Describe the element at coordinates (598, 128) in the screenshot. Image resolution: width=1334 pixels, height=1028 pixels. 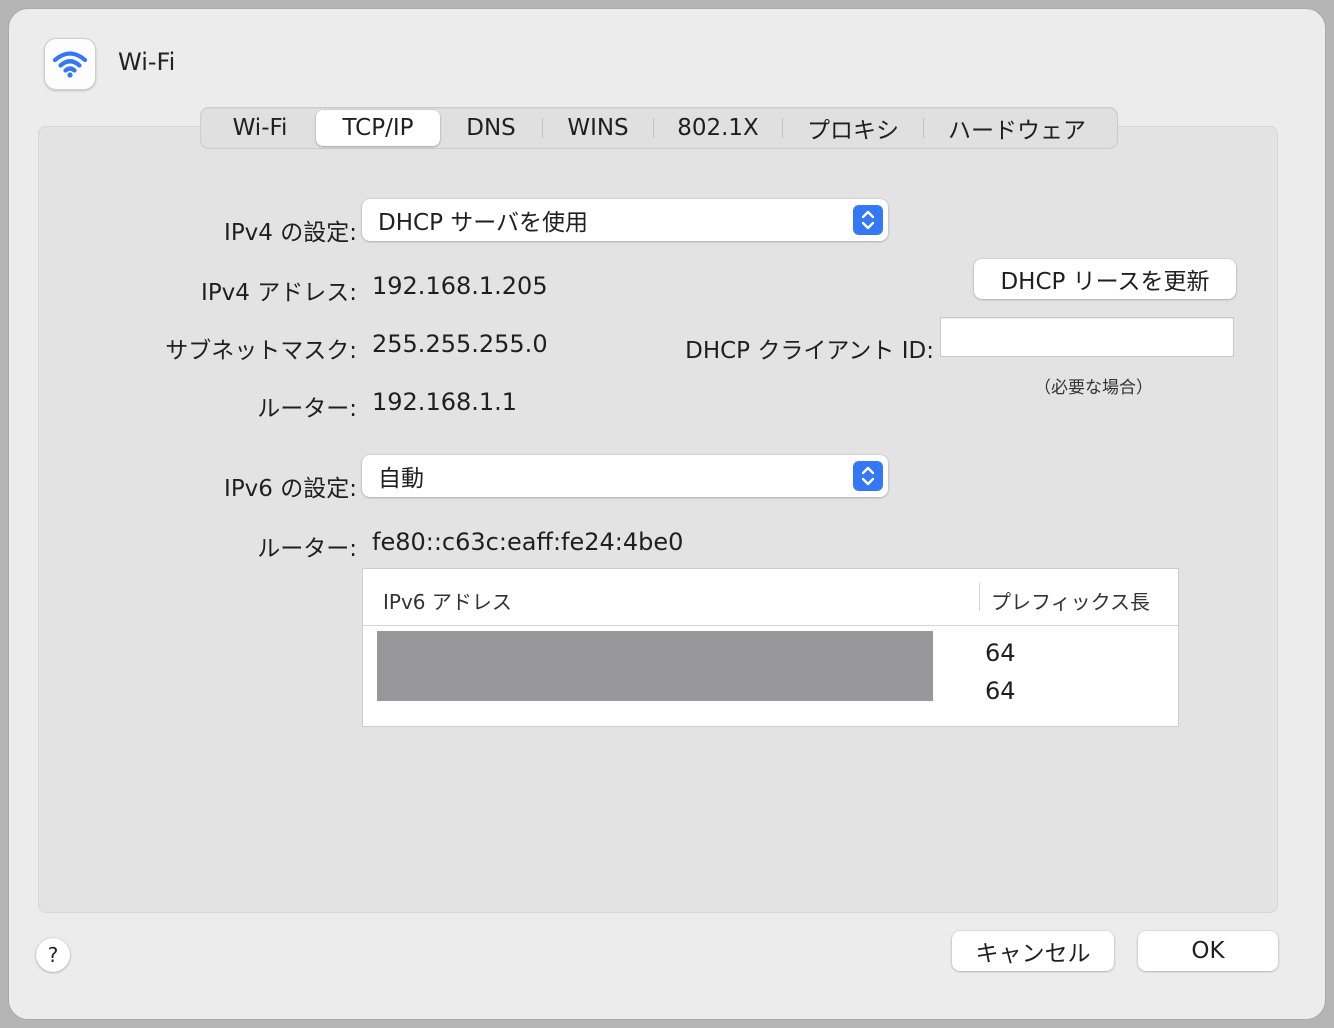
I see `tab-wins: WINS` at that location.